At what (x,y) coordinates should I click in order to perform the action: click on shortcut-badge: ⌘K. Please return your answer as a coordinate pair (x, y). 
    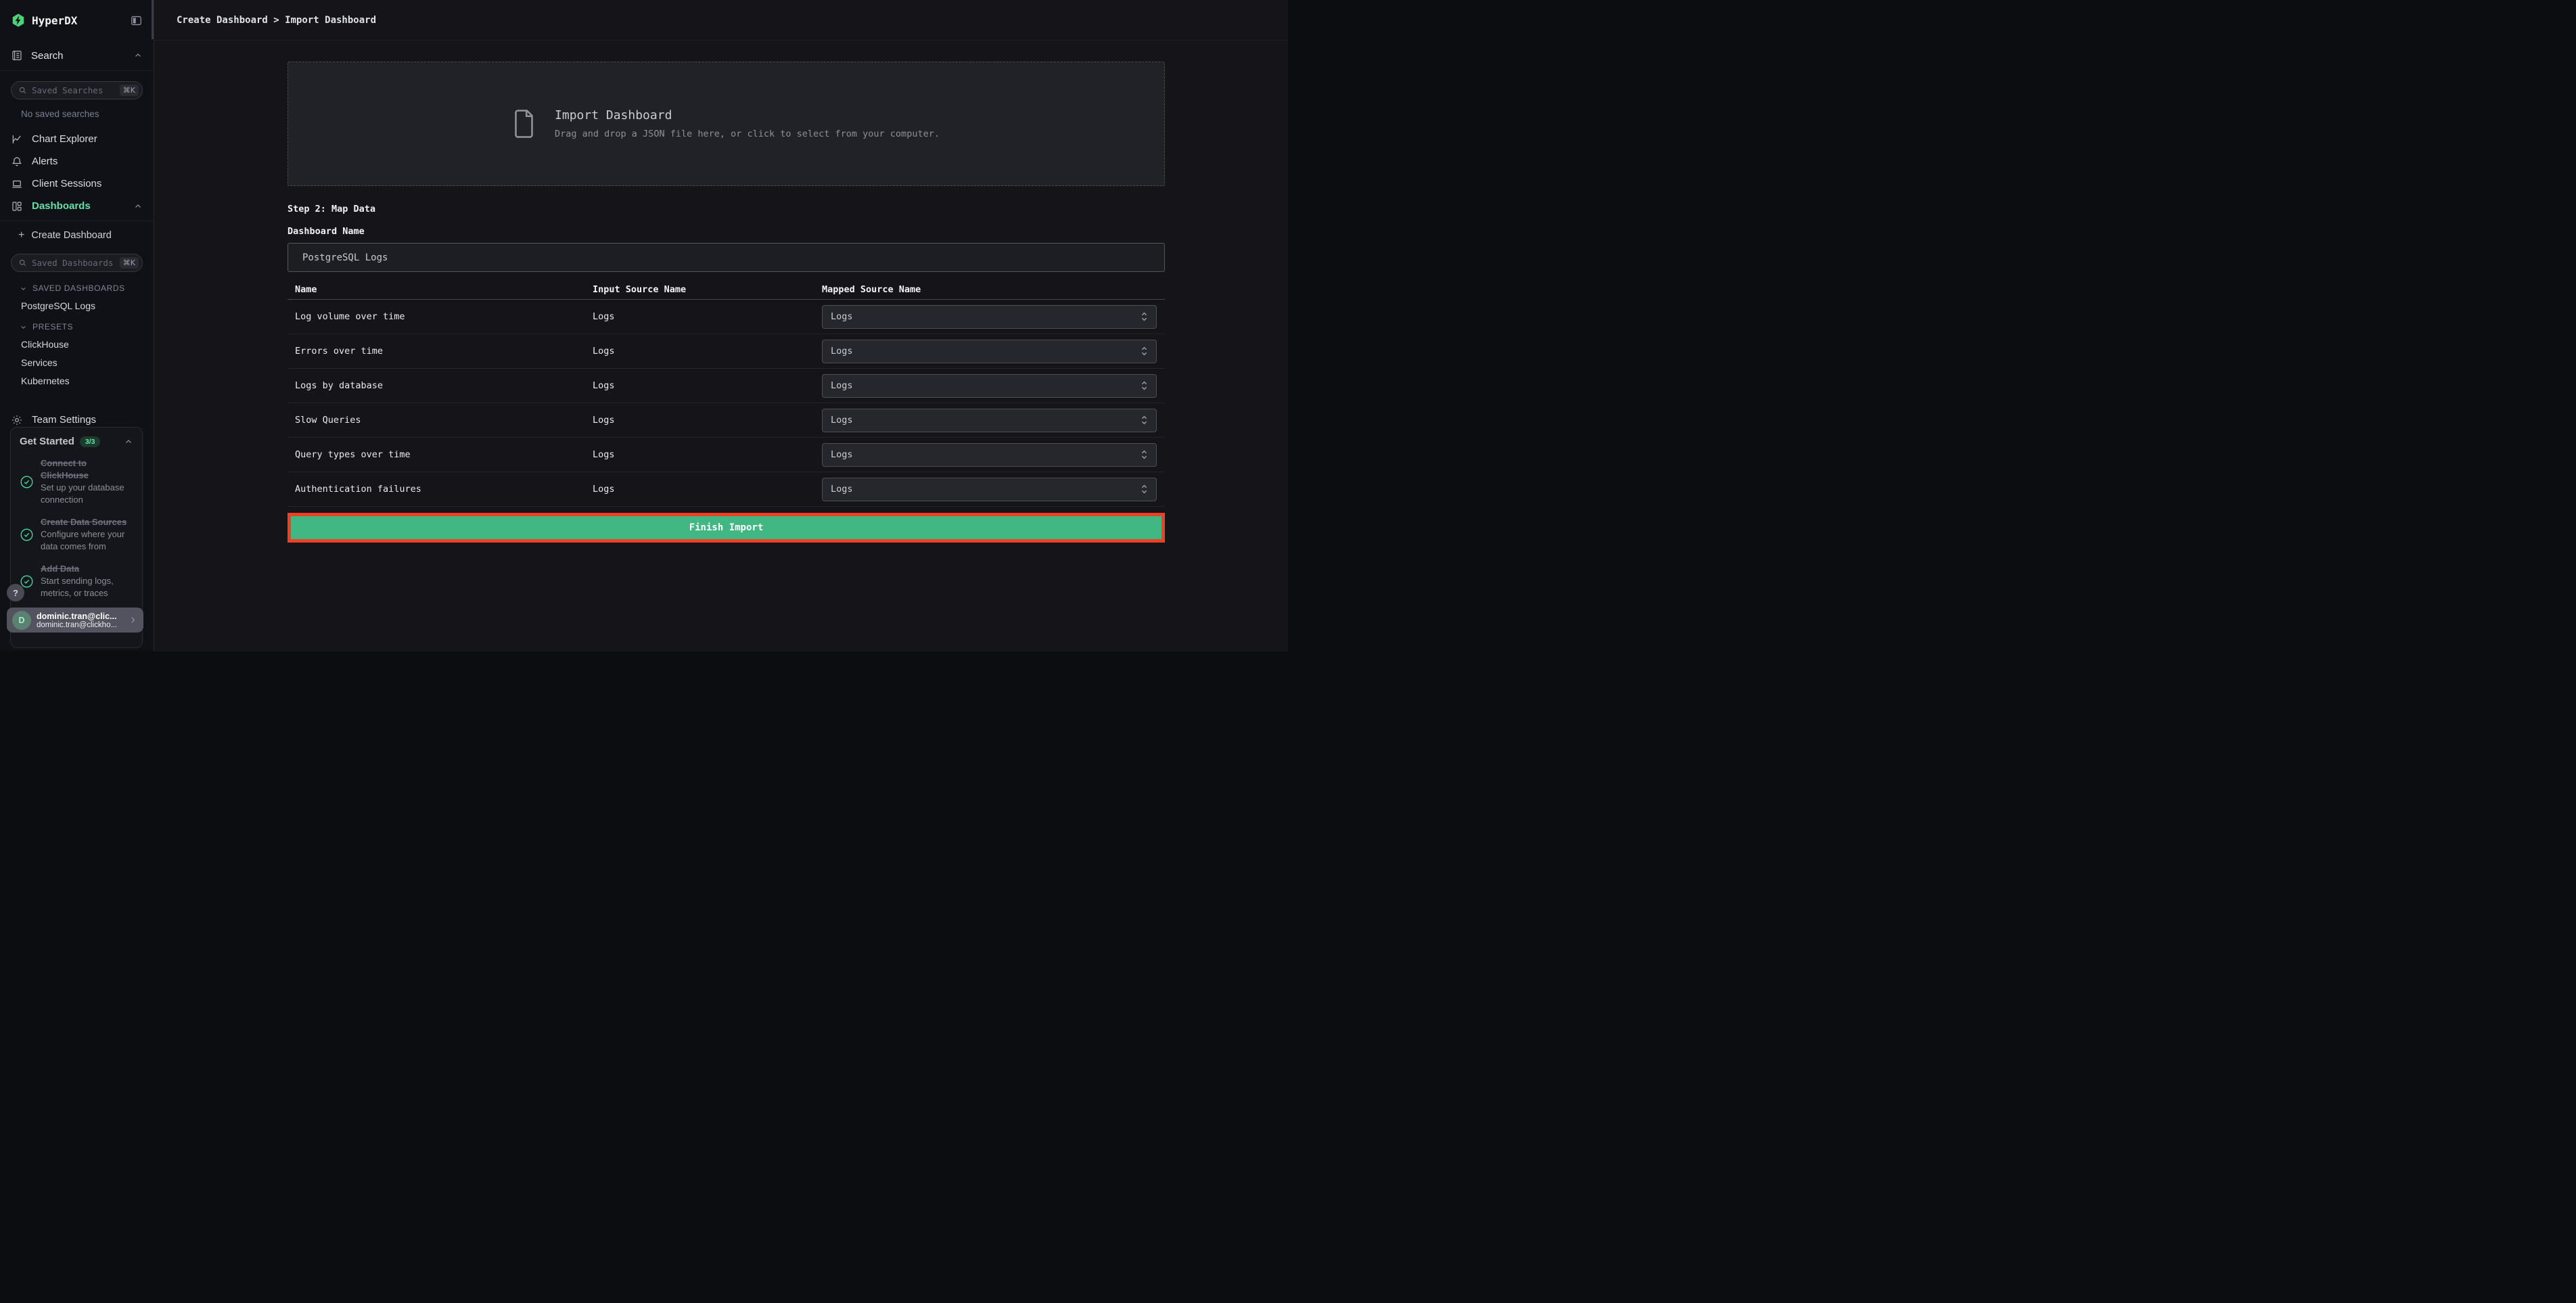
    Looking at the image, I should click on (129, 263).